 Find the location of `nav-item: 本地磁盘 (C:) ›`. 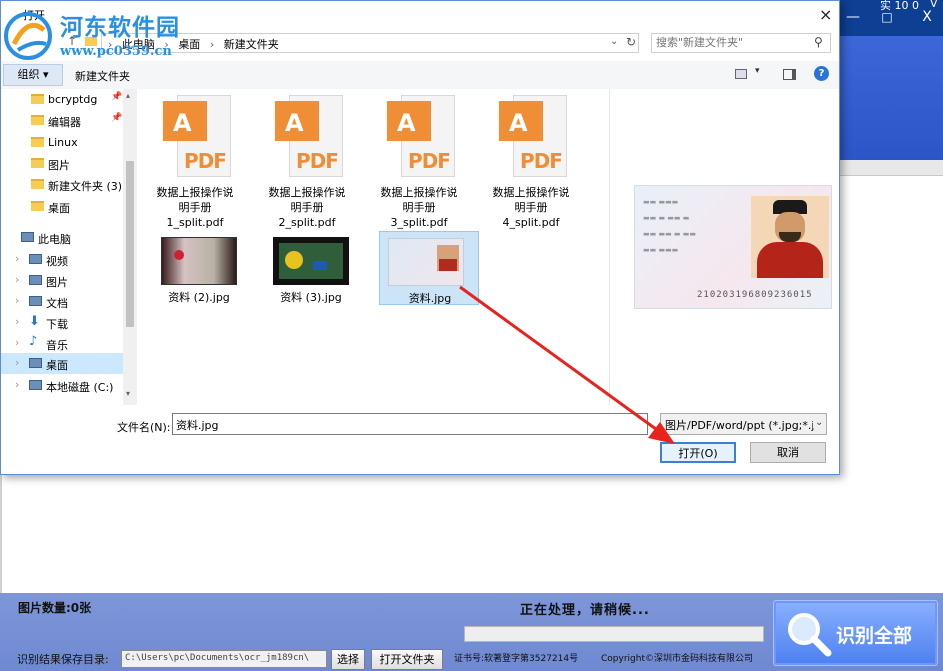

nav-item: 本地磁盘 (C:) › is located at coordinates (62, 385).